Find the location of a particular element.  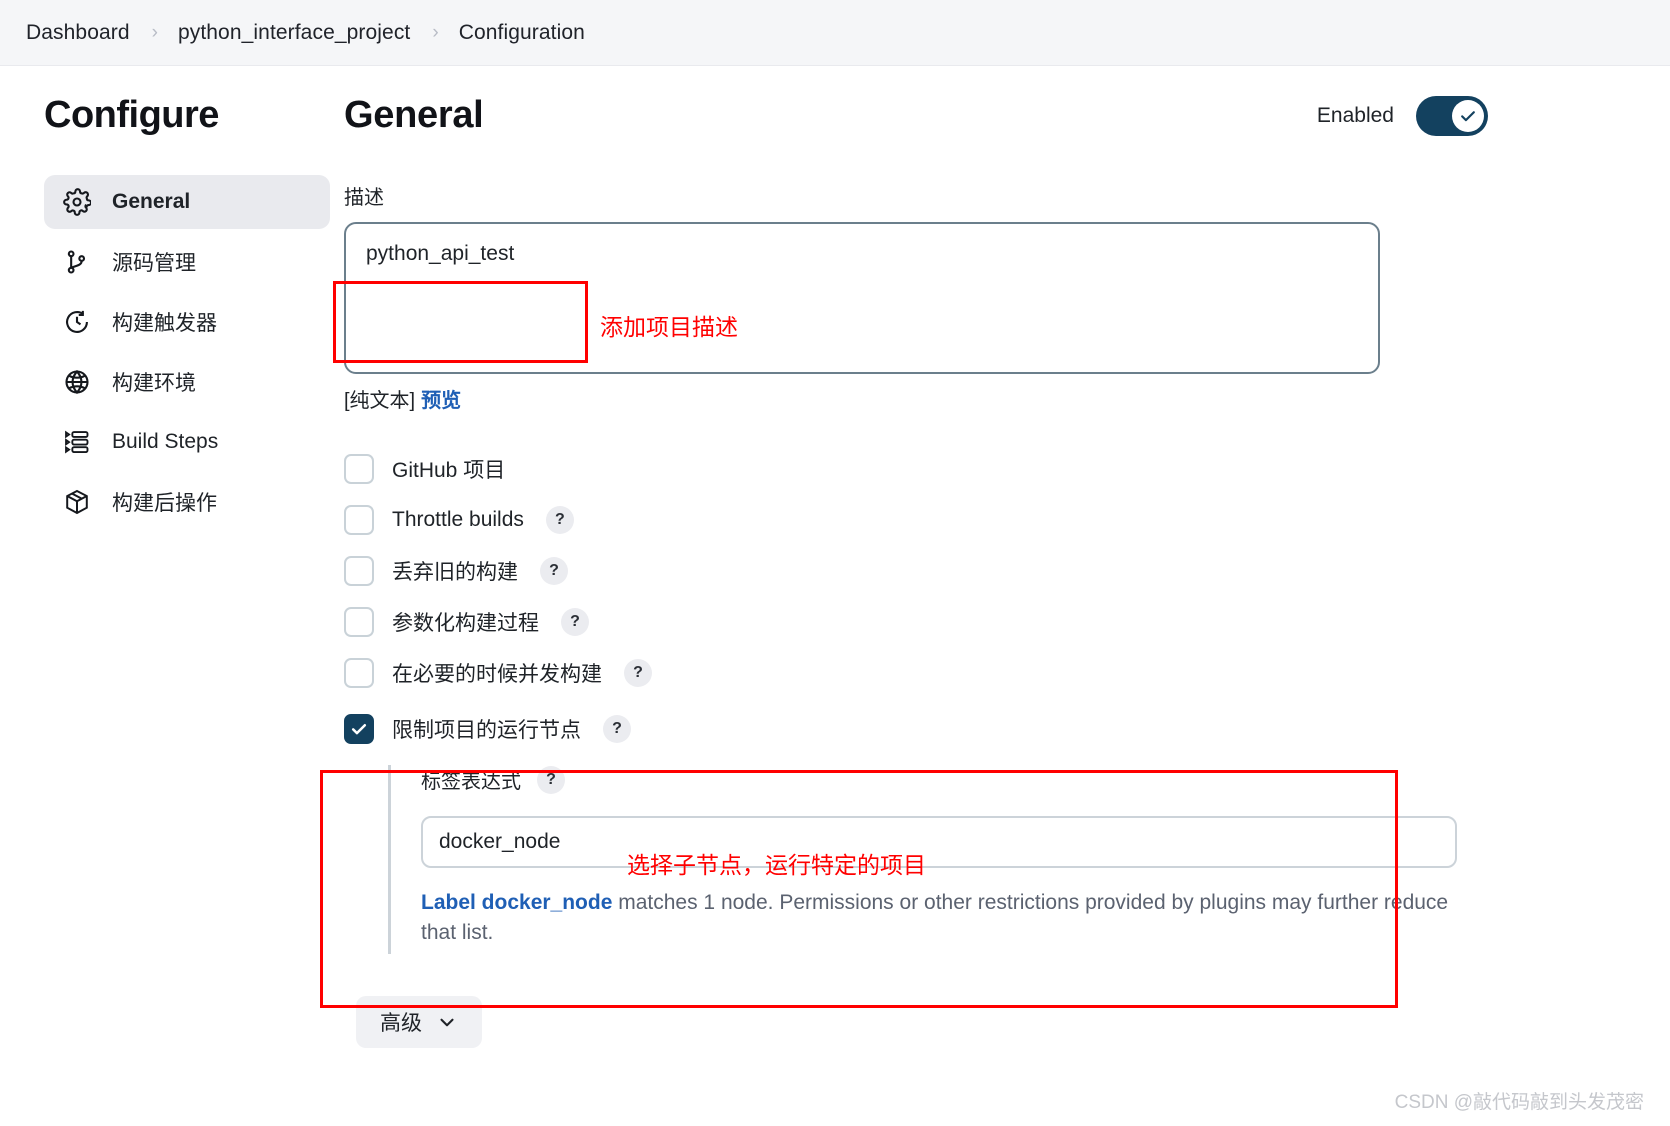

label-expression-input is located at coordinates (939, 842).